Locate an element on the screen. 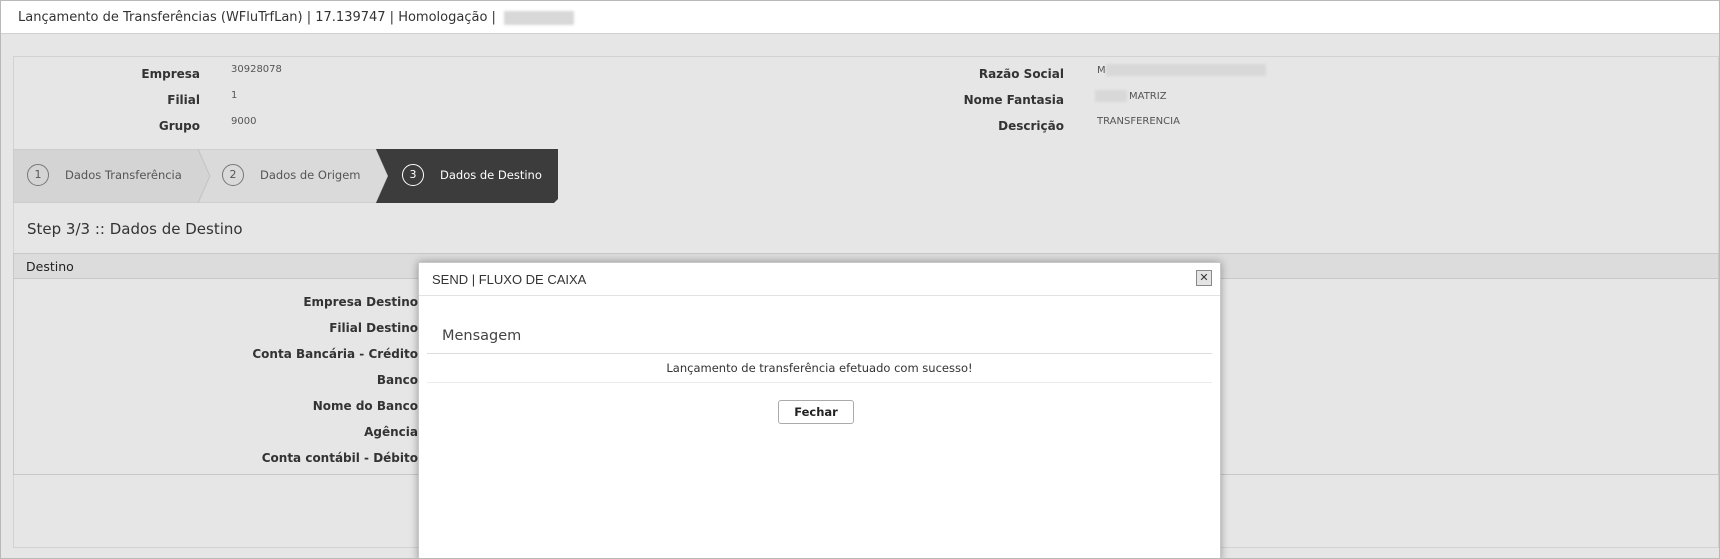  empresa-value: 30928078 is located at coordinates (256, 69).